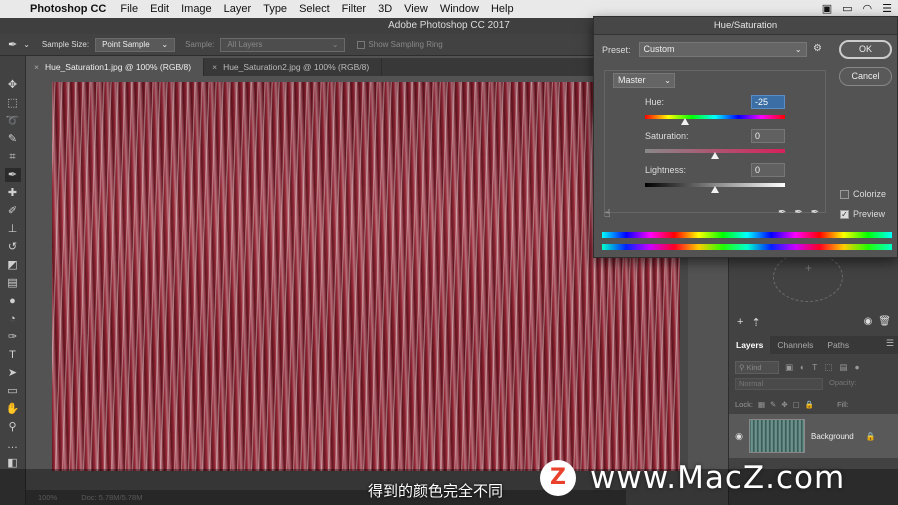 The width and height of the screenshot is (898, 505). I want to click on channel-select: Master ⌄, so click(644, 80).